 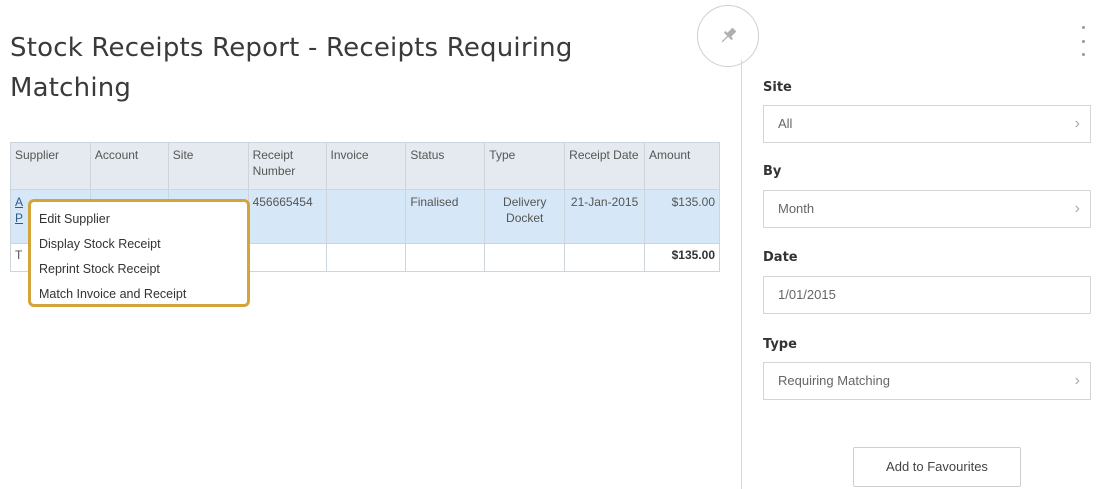 What do you see at coordinates (1083, 41) in the screenshot?
I see `kebab-menu-icon` at bounding box center [1083, 41].